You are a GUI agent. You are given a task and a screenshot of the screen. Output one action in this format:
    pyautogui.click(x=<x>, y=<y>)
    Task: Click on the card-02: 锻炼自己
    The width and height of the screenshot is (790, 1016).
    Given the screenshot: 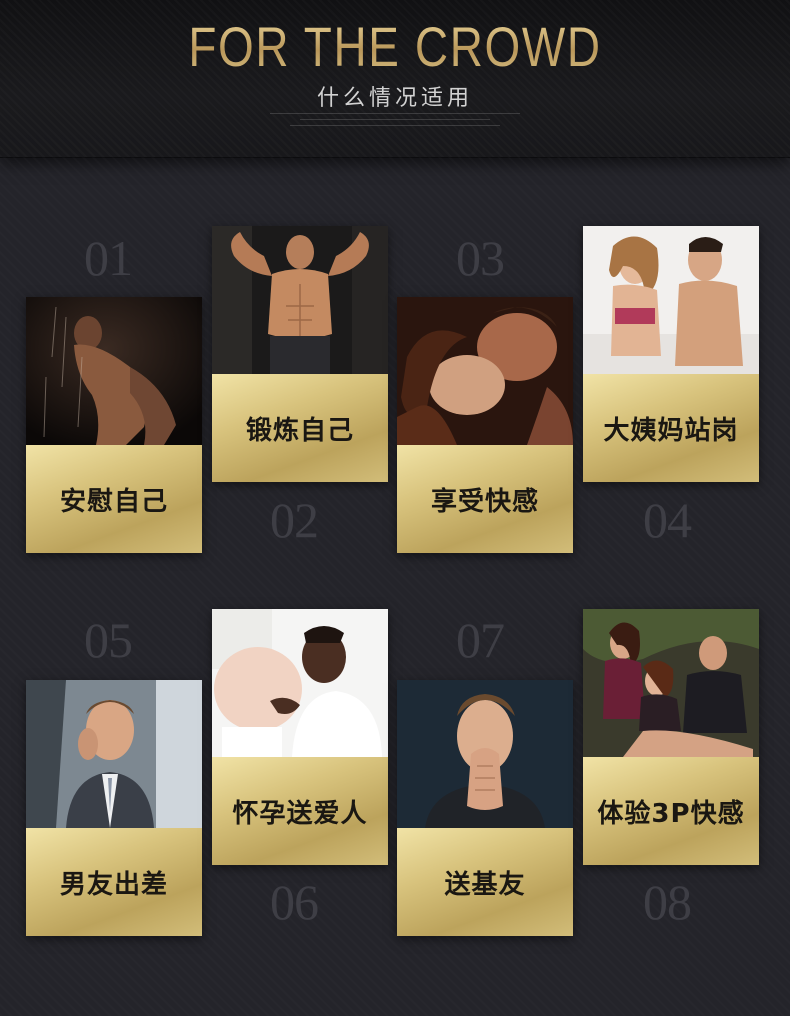 What is the action you would take?
    pyautogui.click(x=300, y=354)
    